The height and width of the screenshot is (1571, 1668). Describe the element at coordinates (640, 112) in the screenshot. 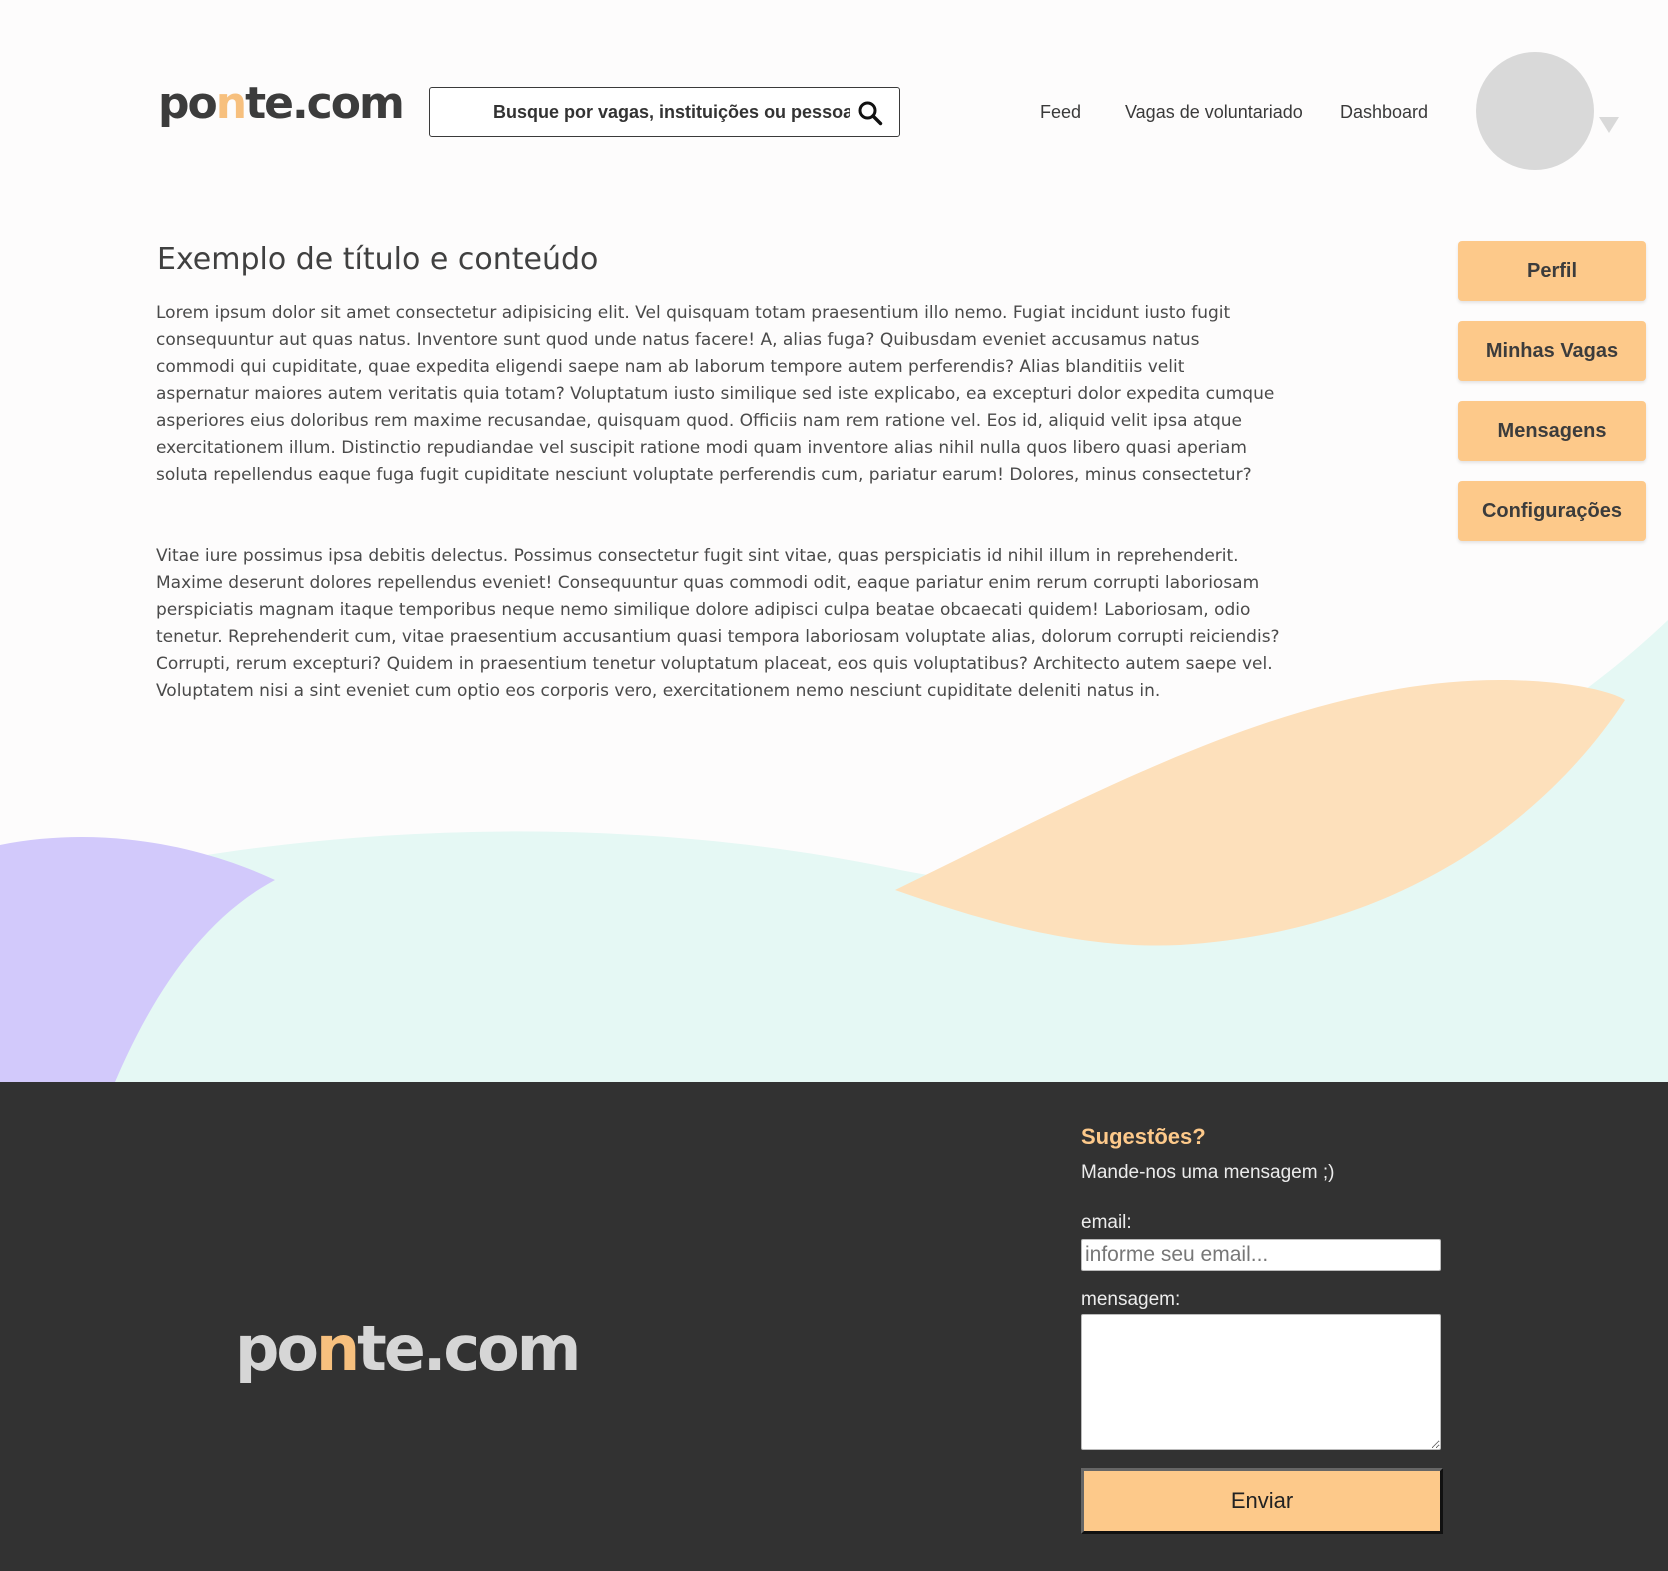

I see `search-input` at that location.